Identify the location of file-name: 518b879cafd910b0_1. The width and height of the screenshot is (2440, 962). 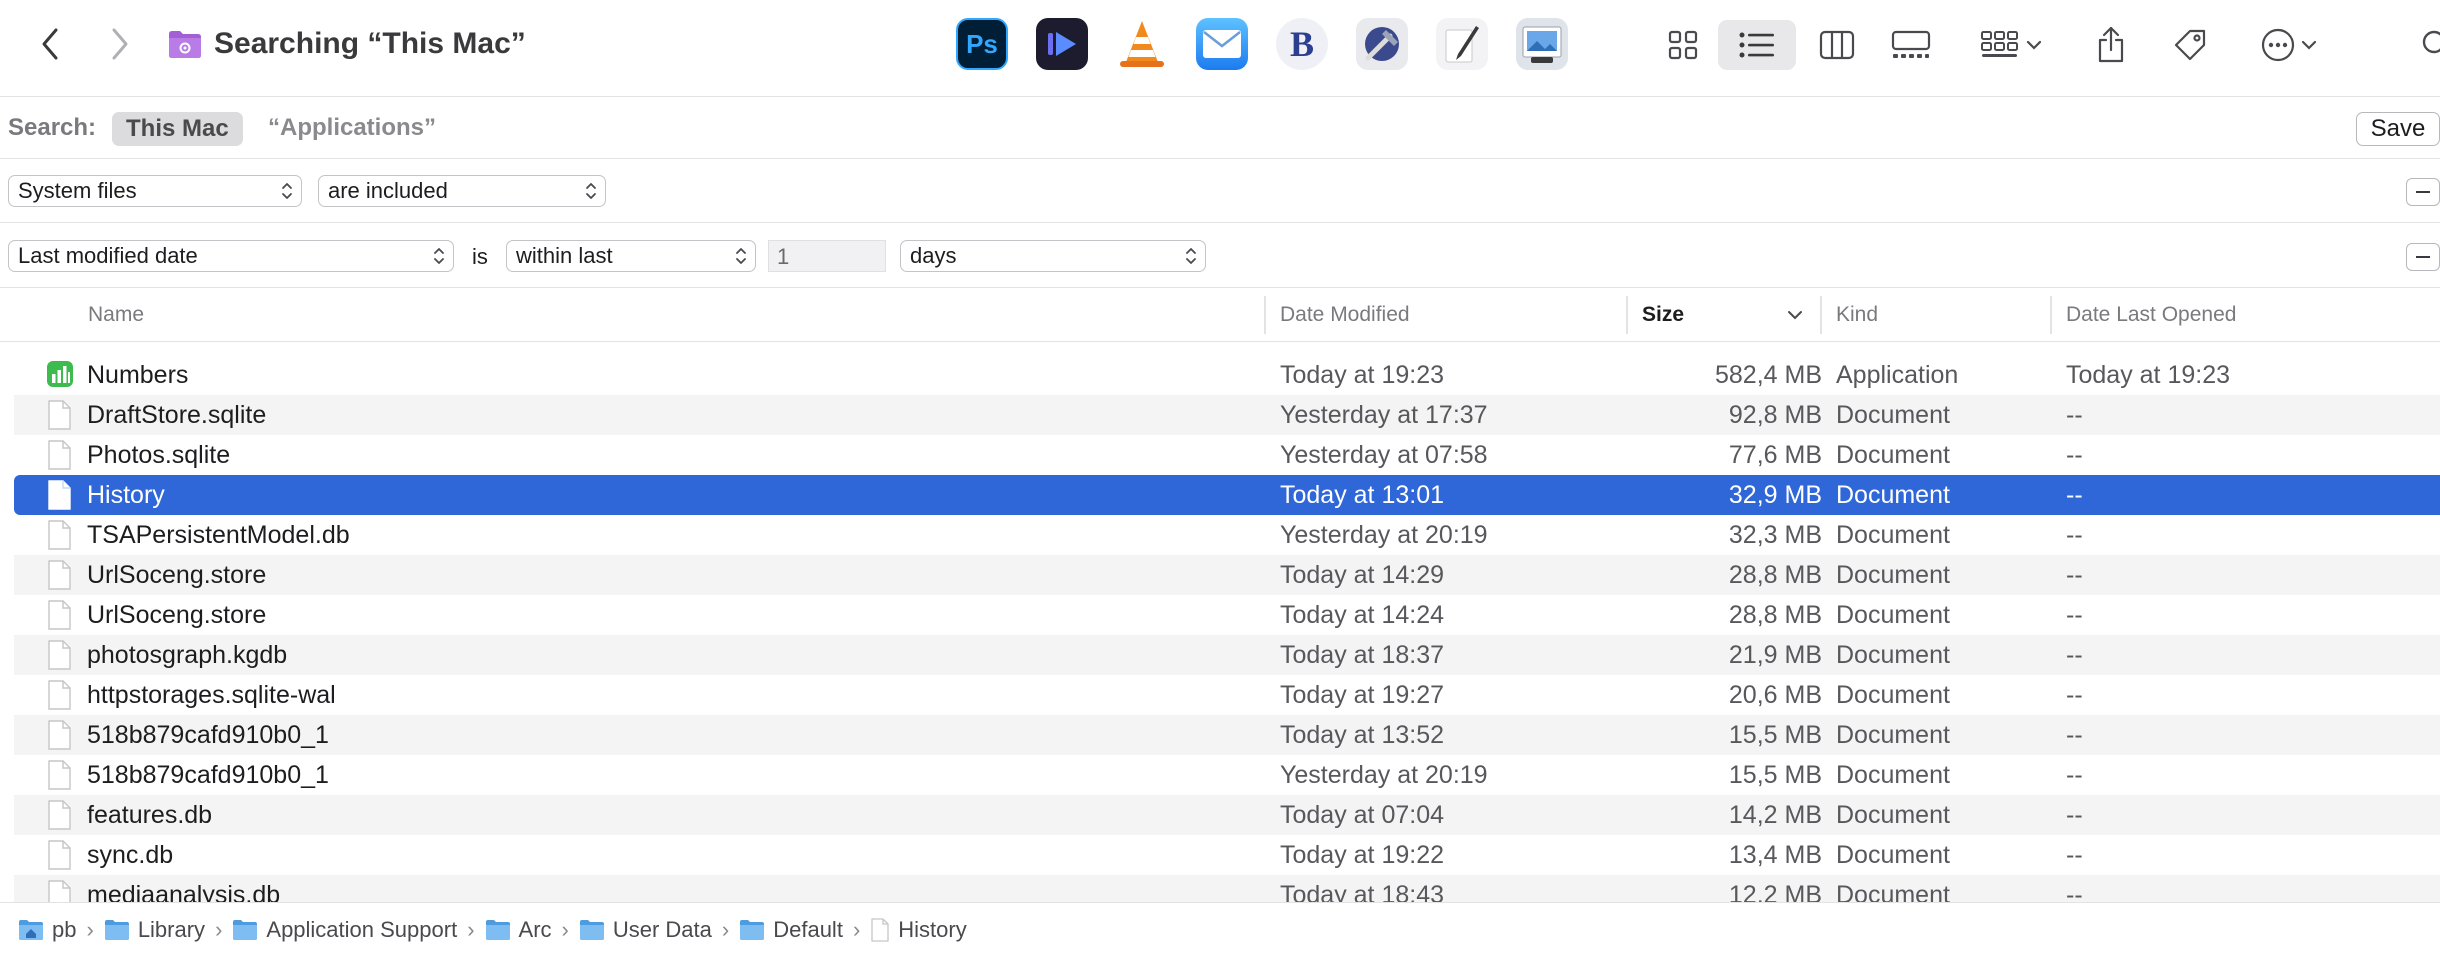
(208, 735).